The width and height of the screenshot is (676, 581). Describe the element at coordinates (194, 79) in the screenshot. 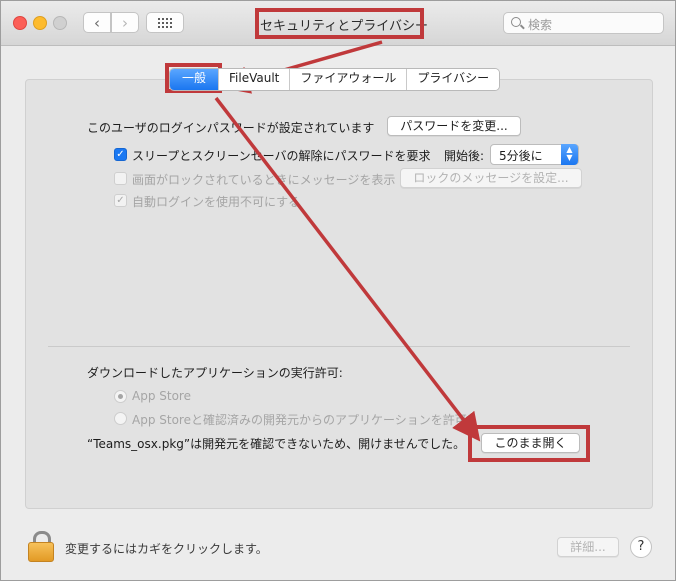

I see `tab-general: 一般` at that location.